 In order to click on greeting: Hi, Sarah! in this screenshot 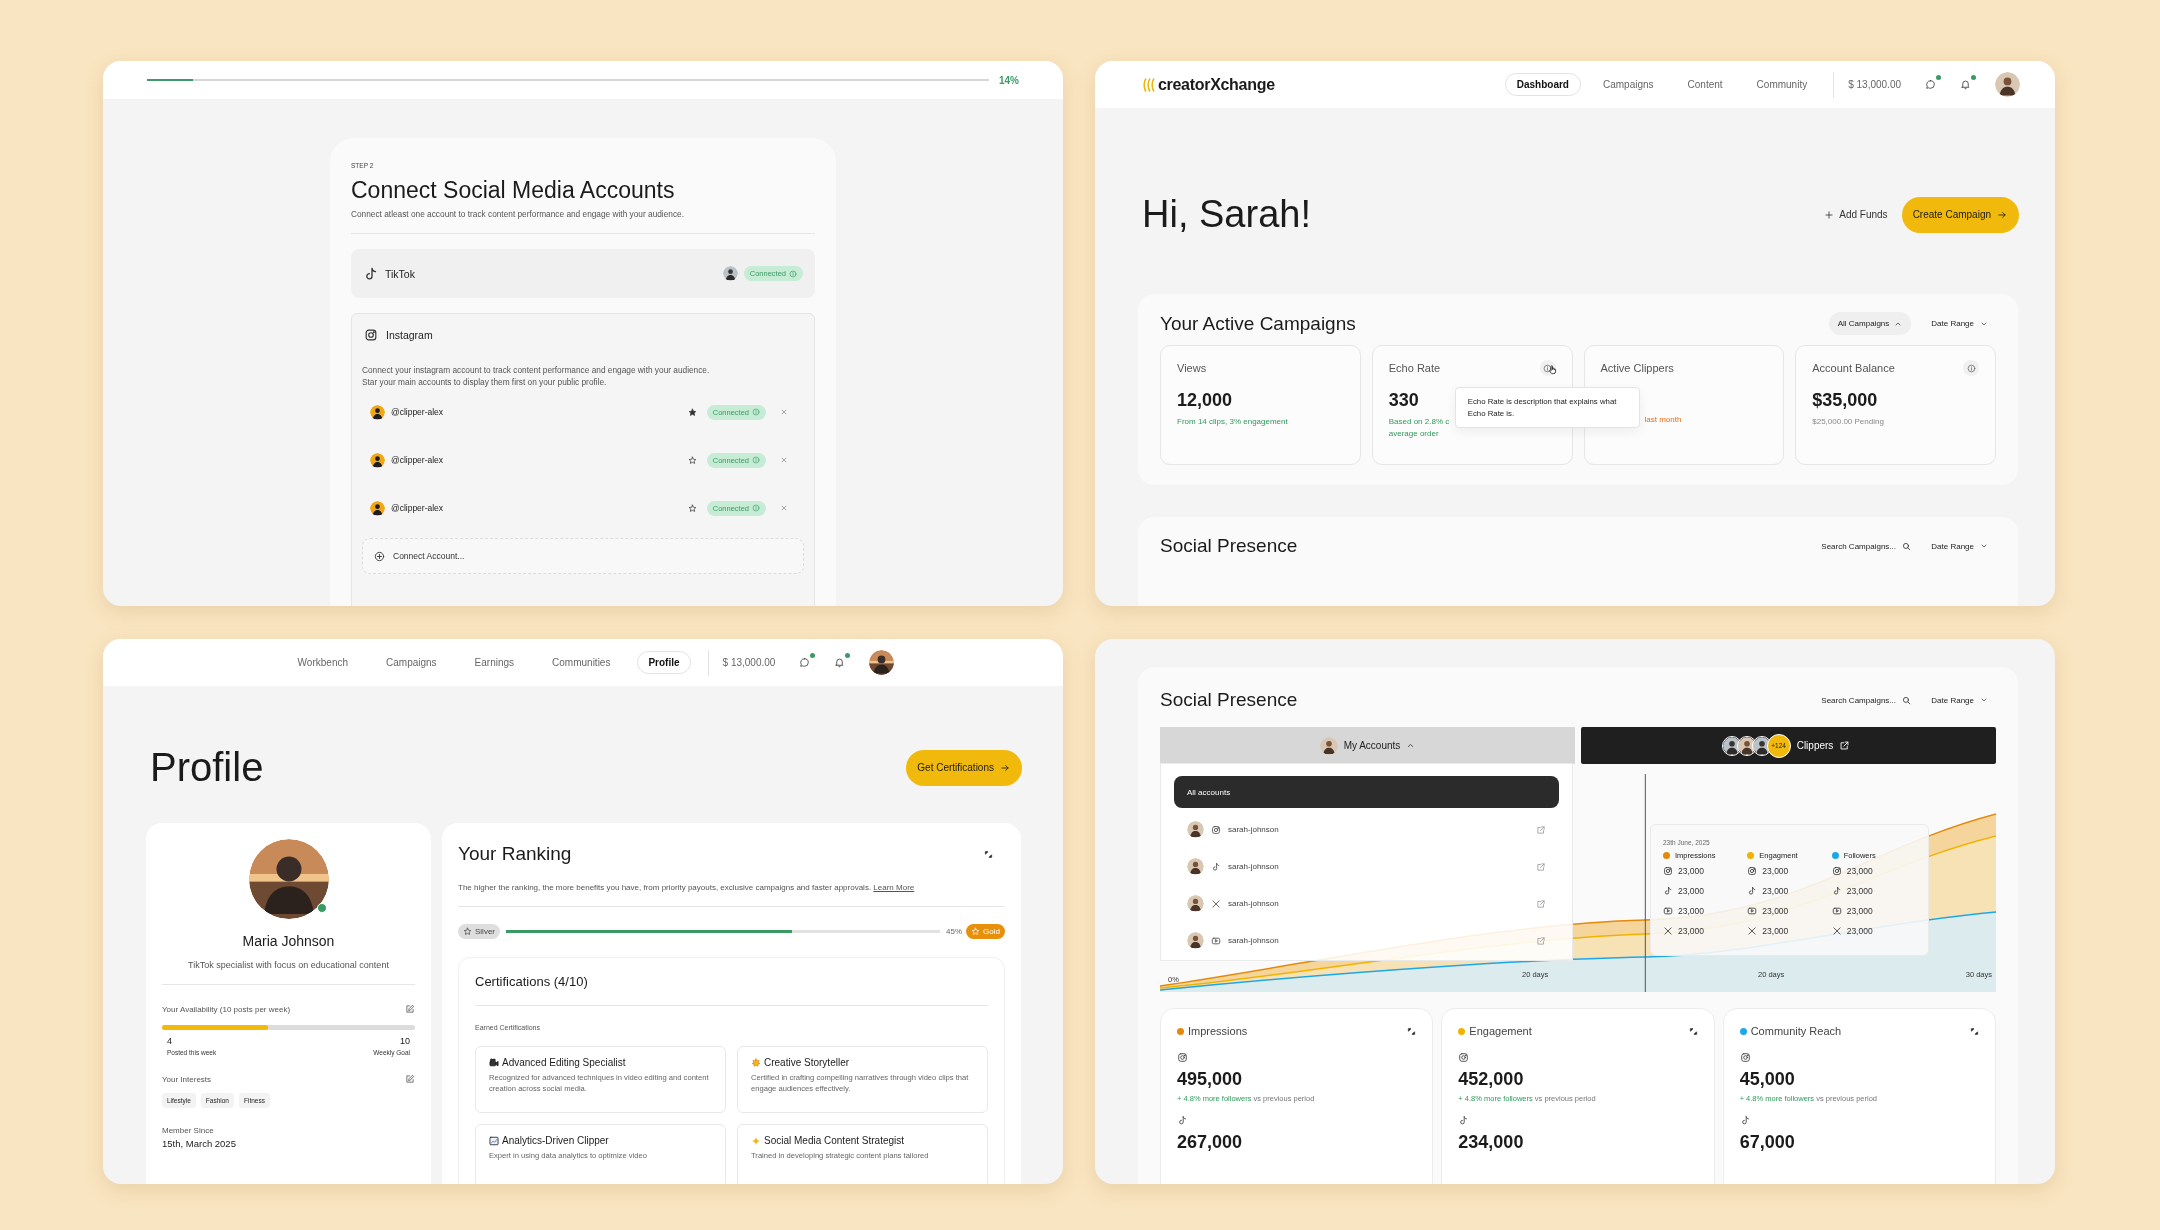, I will do `click(1226, 214)`.